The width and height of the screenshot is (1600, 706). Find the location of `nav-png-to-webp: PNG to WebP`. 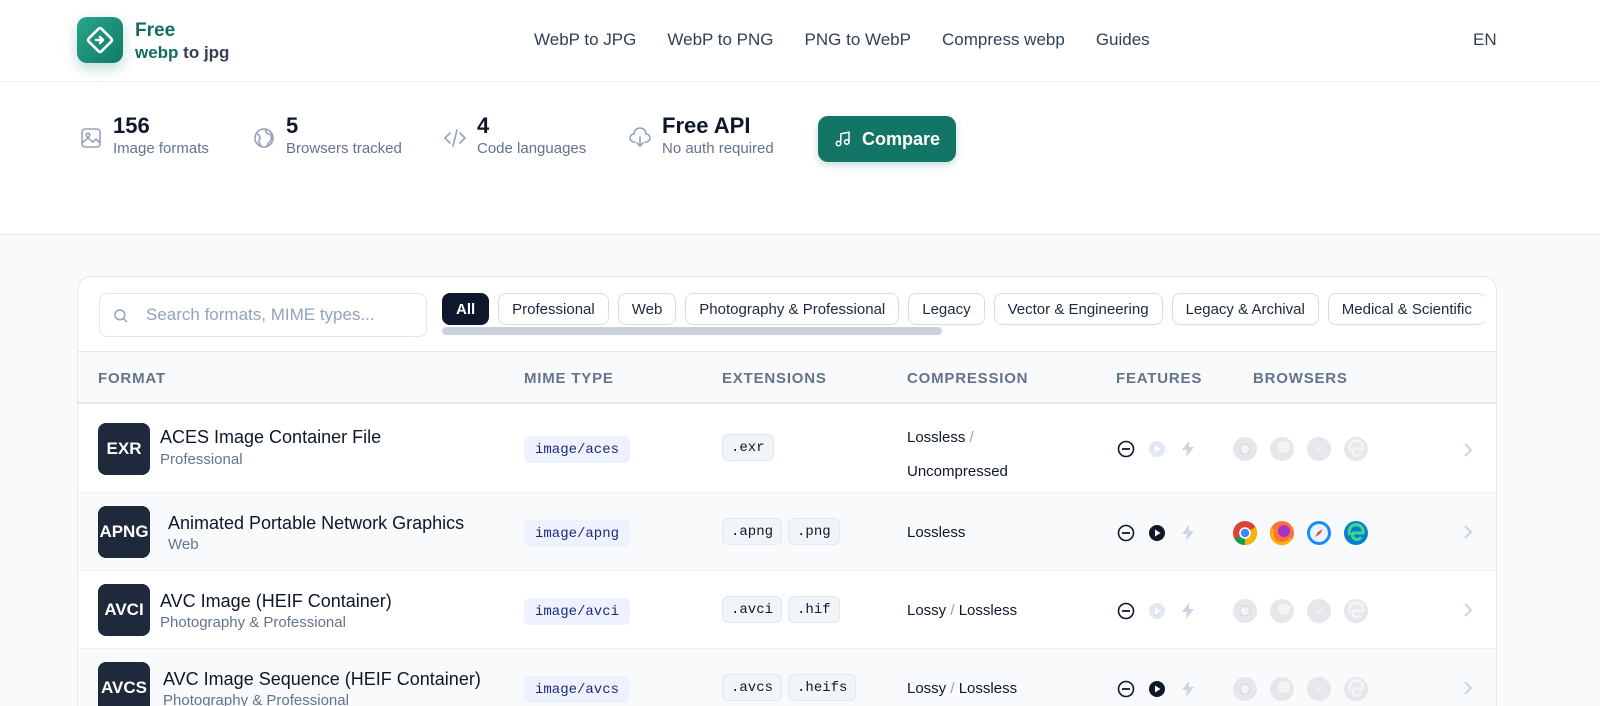

nav-png-to-webp: PNG to WebP is located at coordinates (858, 40).